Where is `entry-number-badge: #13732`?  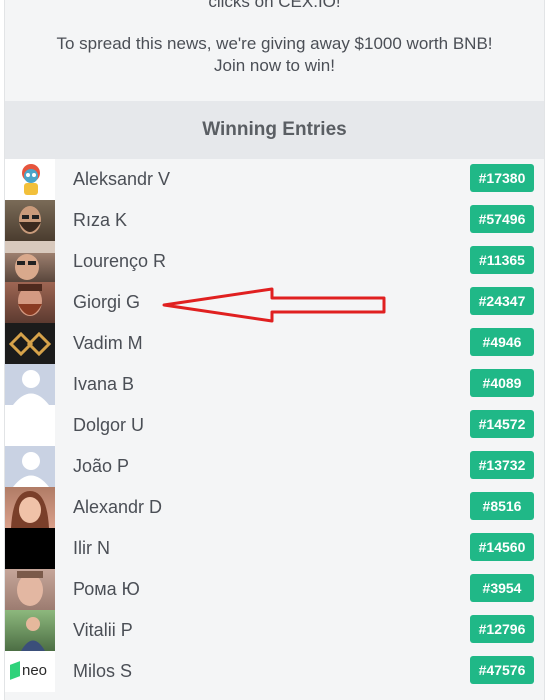 entry-number-badge: #13732 is located at coordinates (502, 465).